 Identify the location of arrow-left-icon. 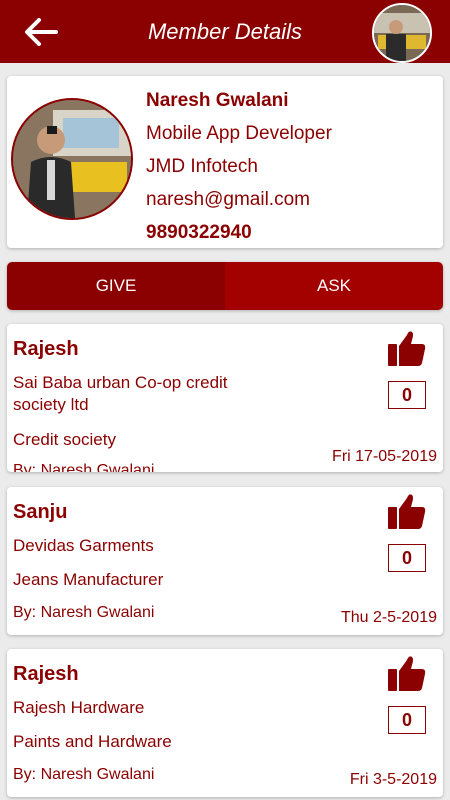
(41, 32).